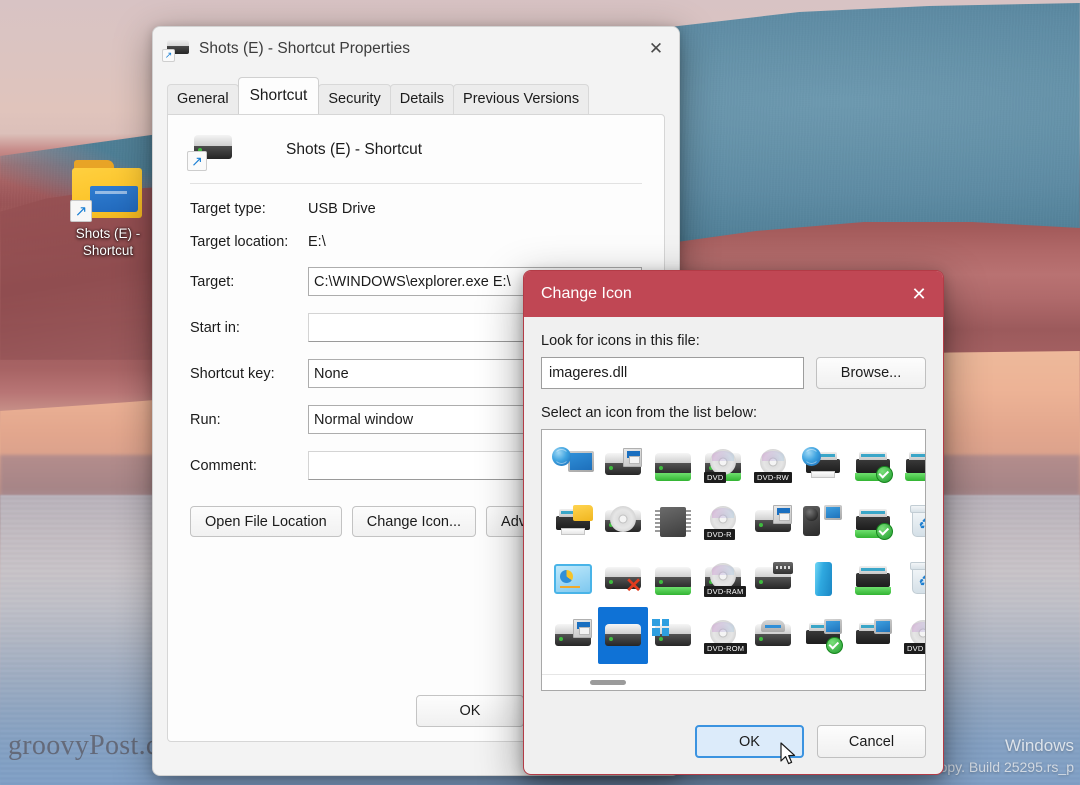 The height and width of the screenshot is (785, 1080). I want to click on tab-security: Security, so click(354, 99).